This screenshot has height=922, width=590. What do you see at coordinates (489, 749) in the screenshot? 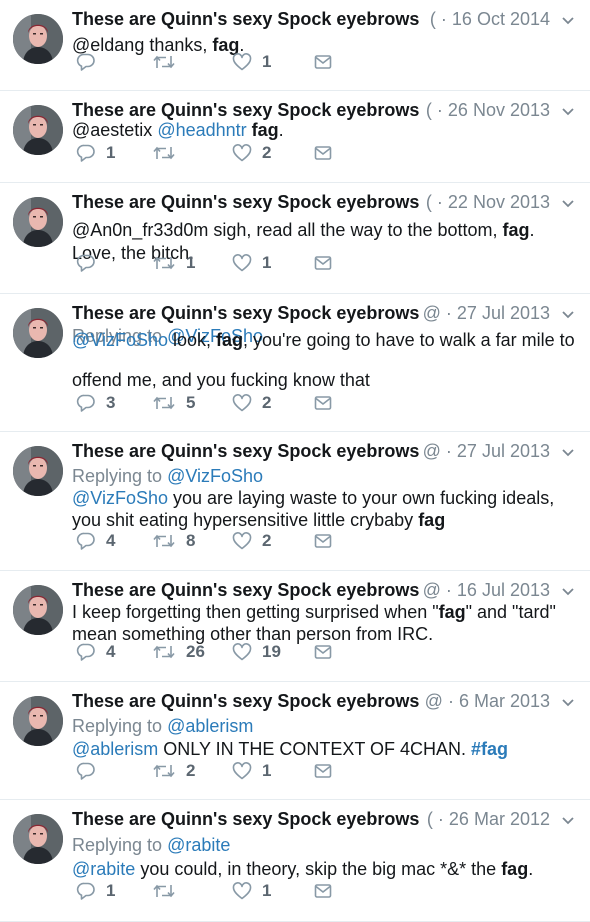
I see `mention-link: #fag` at bounding box center [489, 749].